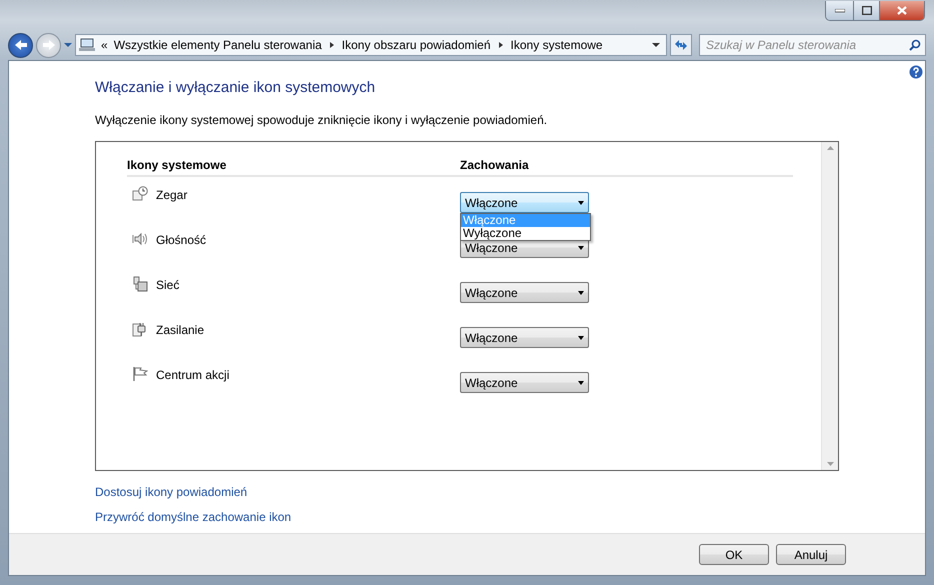 Image resolution: width=934 pixels, height=585 pixels. What do you see at coordinates (171, 492) in the screenshot?
I see `link: Dostosuj ikony powiadomień` at bounding box center [171, 492].